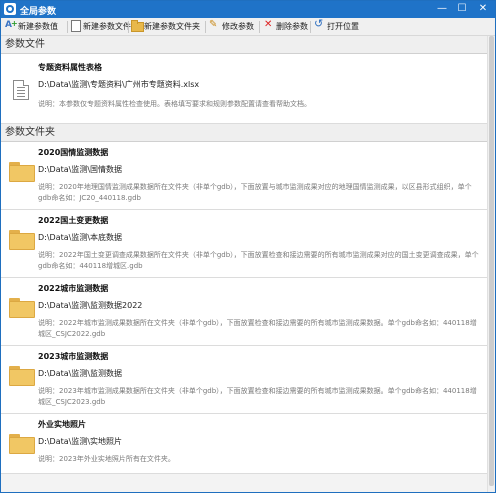 The width and height of the screenshot is (496, 493). I want to click on param-path: D:\Data\监测\监测数据2022, so click(90, 305).